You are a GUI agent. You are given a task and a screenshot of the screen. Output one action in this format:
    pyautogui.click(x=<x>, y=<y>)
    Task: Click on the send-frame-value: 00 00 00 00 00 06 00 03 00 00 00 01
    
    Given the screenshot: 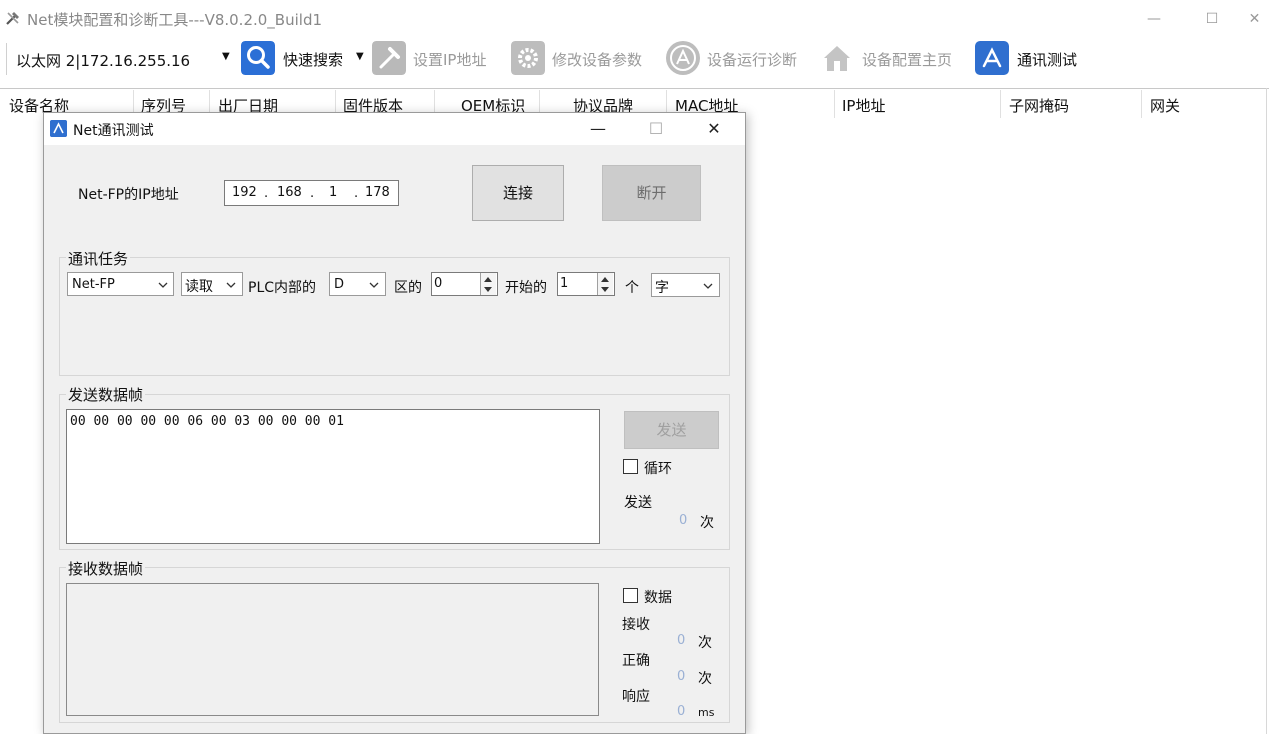 What is the action you would take?
    pyautogui.click(x=207, y=421)
    